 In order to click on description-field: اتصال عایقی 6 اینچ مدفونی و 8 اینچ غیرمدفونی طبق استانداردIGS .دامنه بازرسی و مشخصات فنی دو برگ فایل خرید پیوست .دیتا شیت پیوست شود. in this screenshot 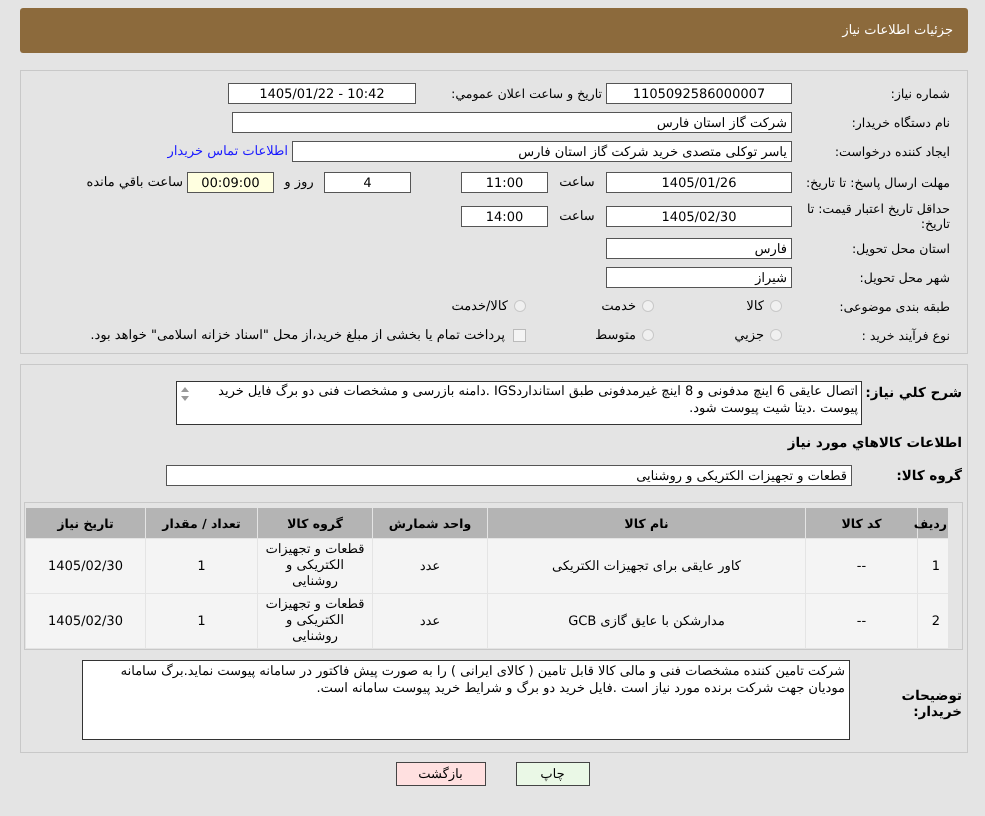, I will do `click(519, 403)`.